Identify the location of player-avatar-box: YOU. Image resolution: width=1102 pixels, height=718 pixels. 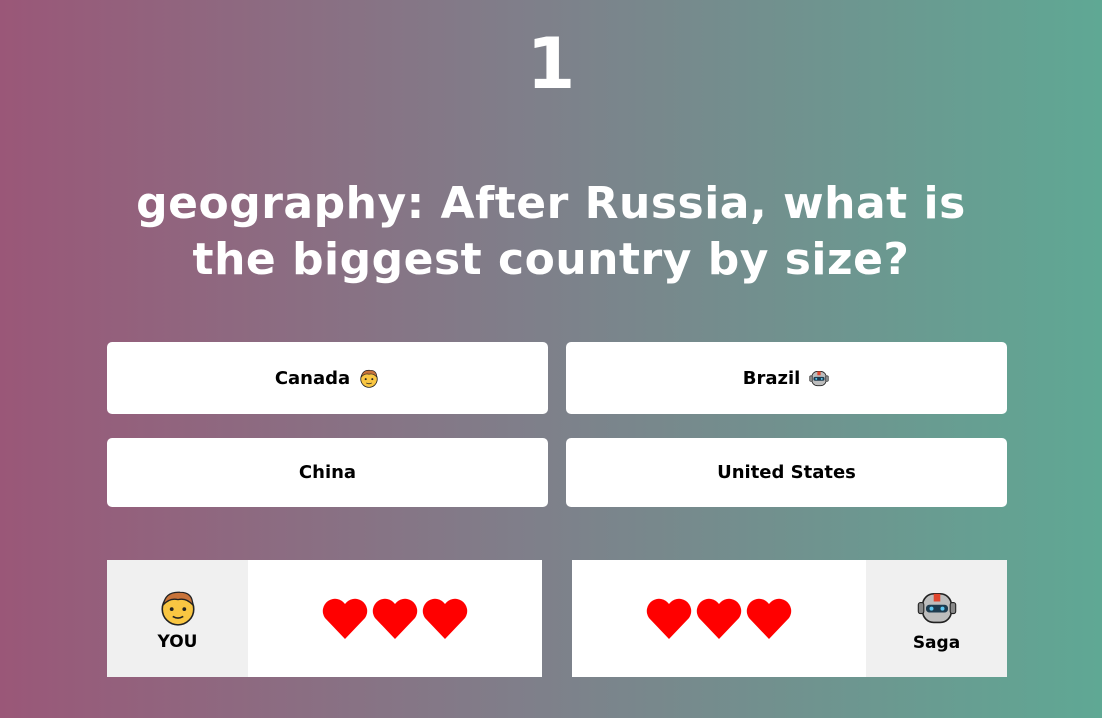
(177, 618).